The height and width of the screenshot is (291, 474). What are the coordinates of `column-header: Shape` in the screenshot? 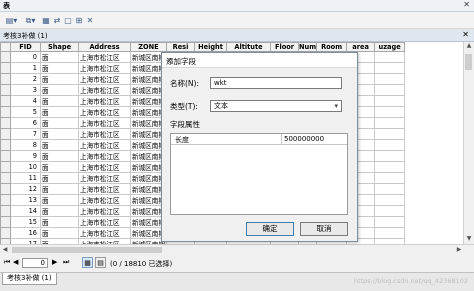 It's located at (59, 47).